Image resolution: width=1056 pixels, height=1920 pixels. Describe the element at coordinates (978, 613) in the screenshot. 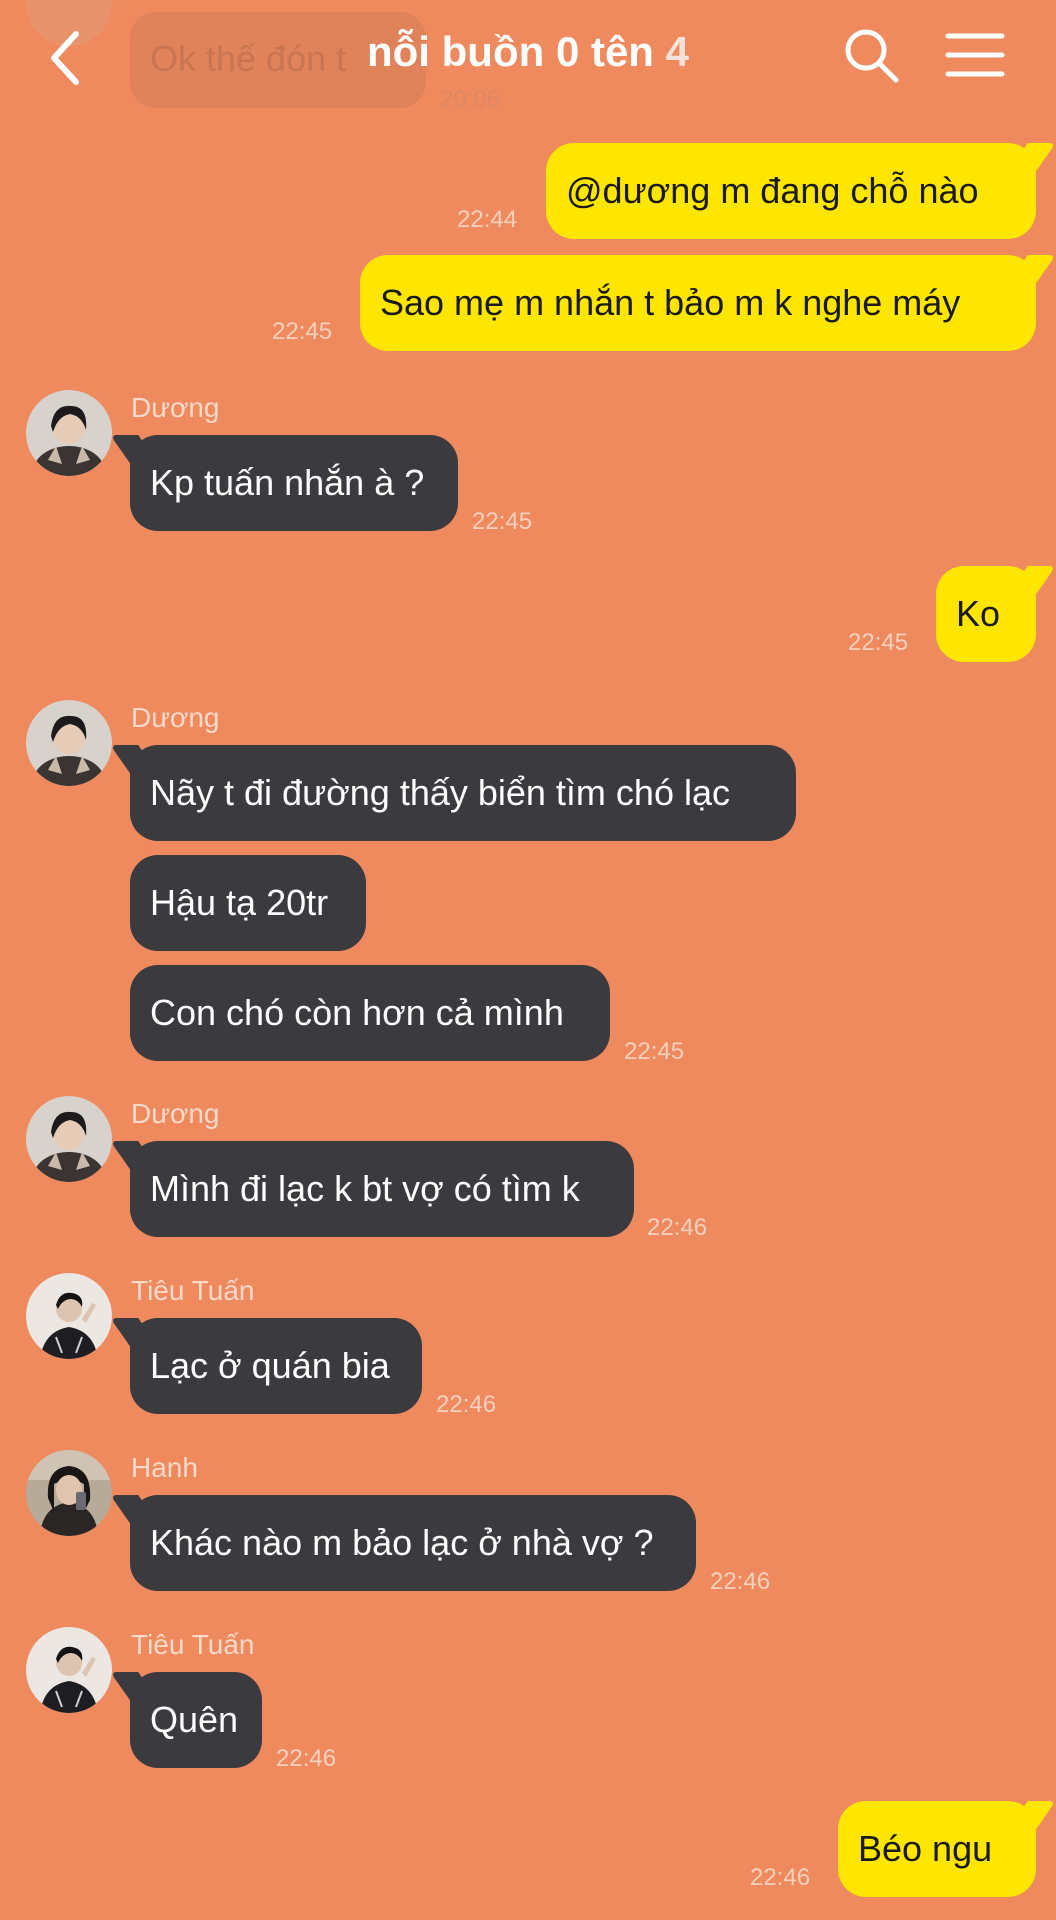

I see `message-text: Ko` at that location.